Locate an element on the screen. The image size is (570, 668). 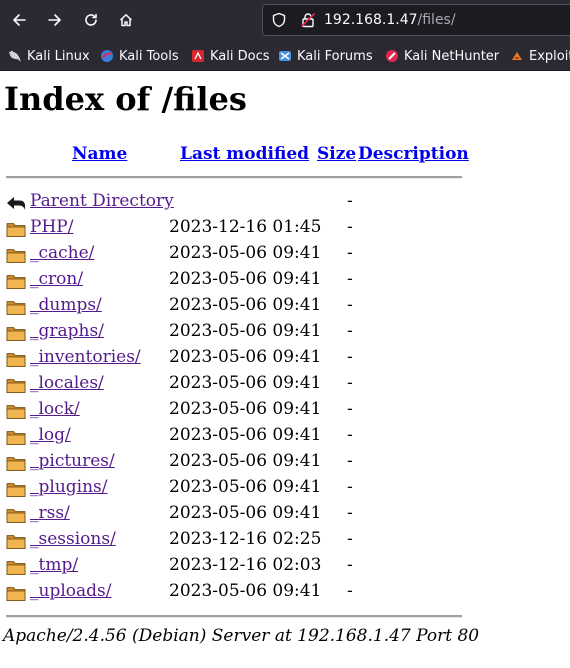
last-modified-cell: 2023-12-16 02:25 is located at coordinates (245, 539).